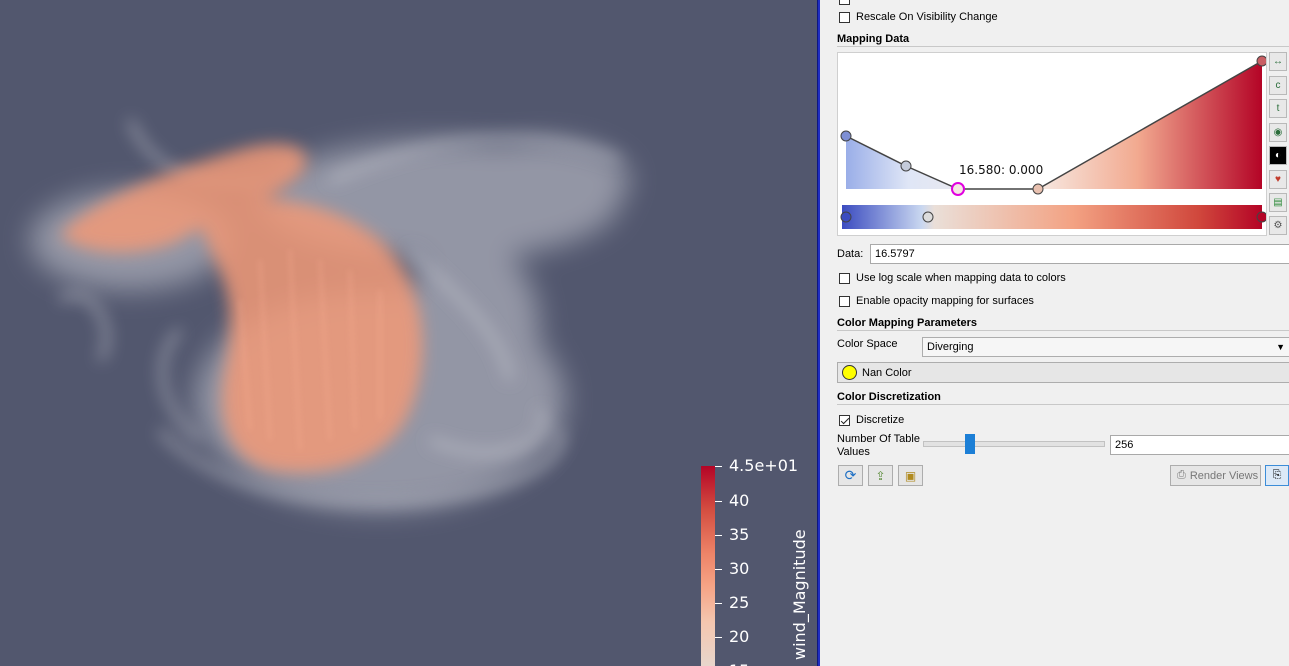 The height and width of the screenshot is (666, 1289). I want to click on refresh-button: ⟳, so click(850, 475).